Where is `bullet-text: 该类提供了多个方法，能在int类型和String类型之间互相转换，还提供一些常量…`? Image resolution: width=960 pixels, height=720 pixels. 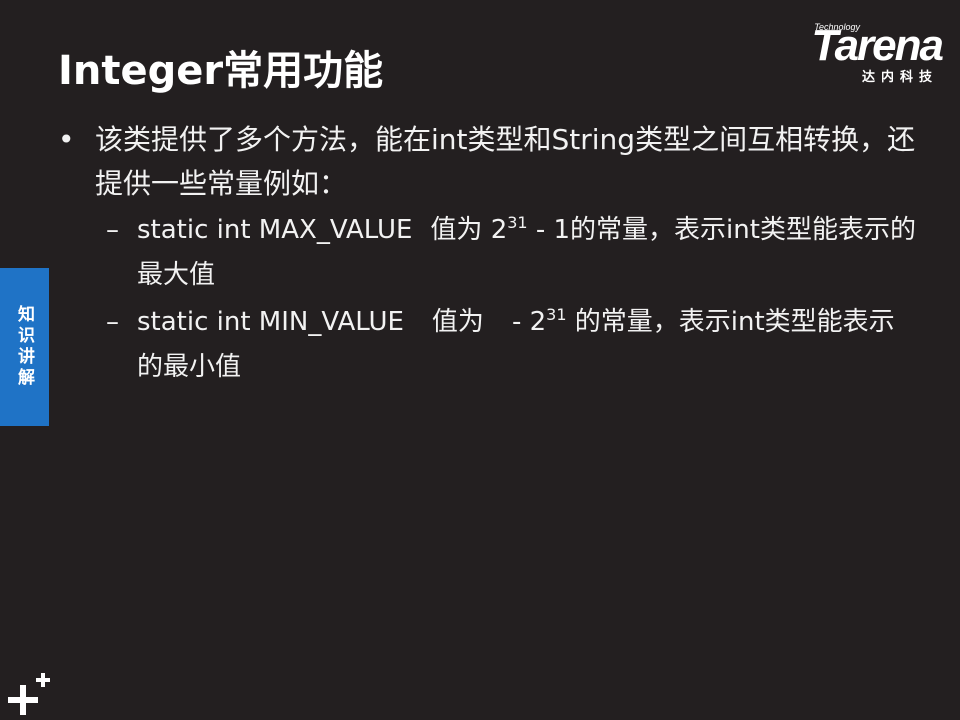 bullet-text: 该类提供了多个方法，能在int类型和String类型之间互相转换，还提供一些常量… is located at coordinates (505, 161).